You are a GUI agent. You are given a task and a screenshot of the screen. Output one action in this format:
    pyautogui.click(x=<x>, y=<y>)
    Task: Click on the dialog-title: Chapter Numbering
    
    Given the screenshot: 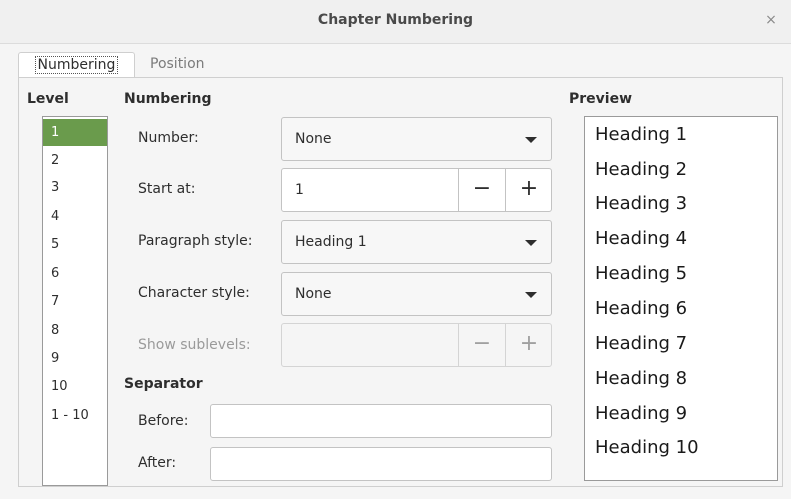 What is the action you would take?
    pyautogui.click(x=395, y=20)
    